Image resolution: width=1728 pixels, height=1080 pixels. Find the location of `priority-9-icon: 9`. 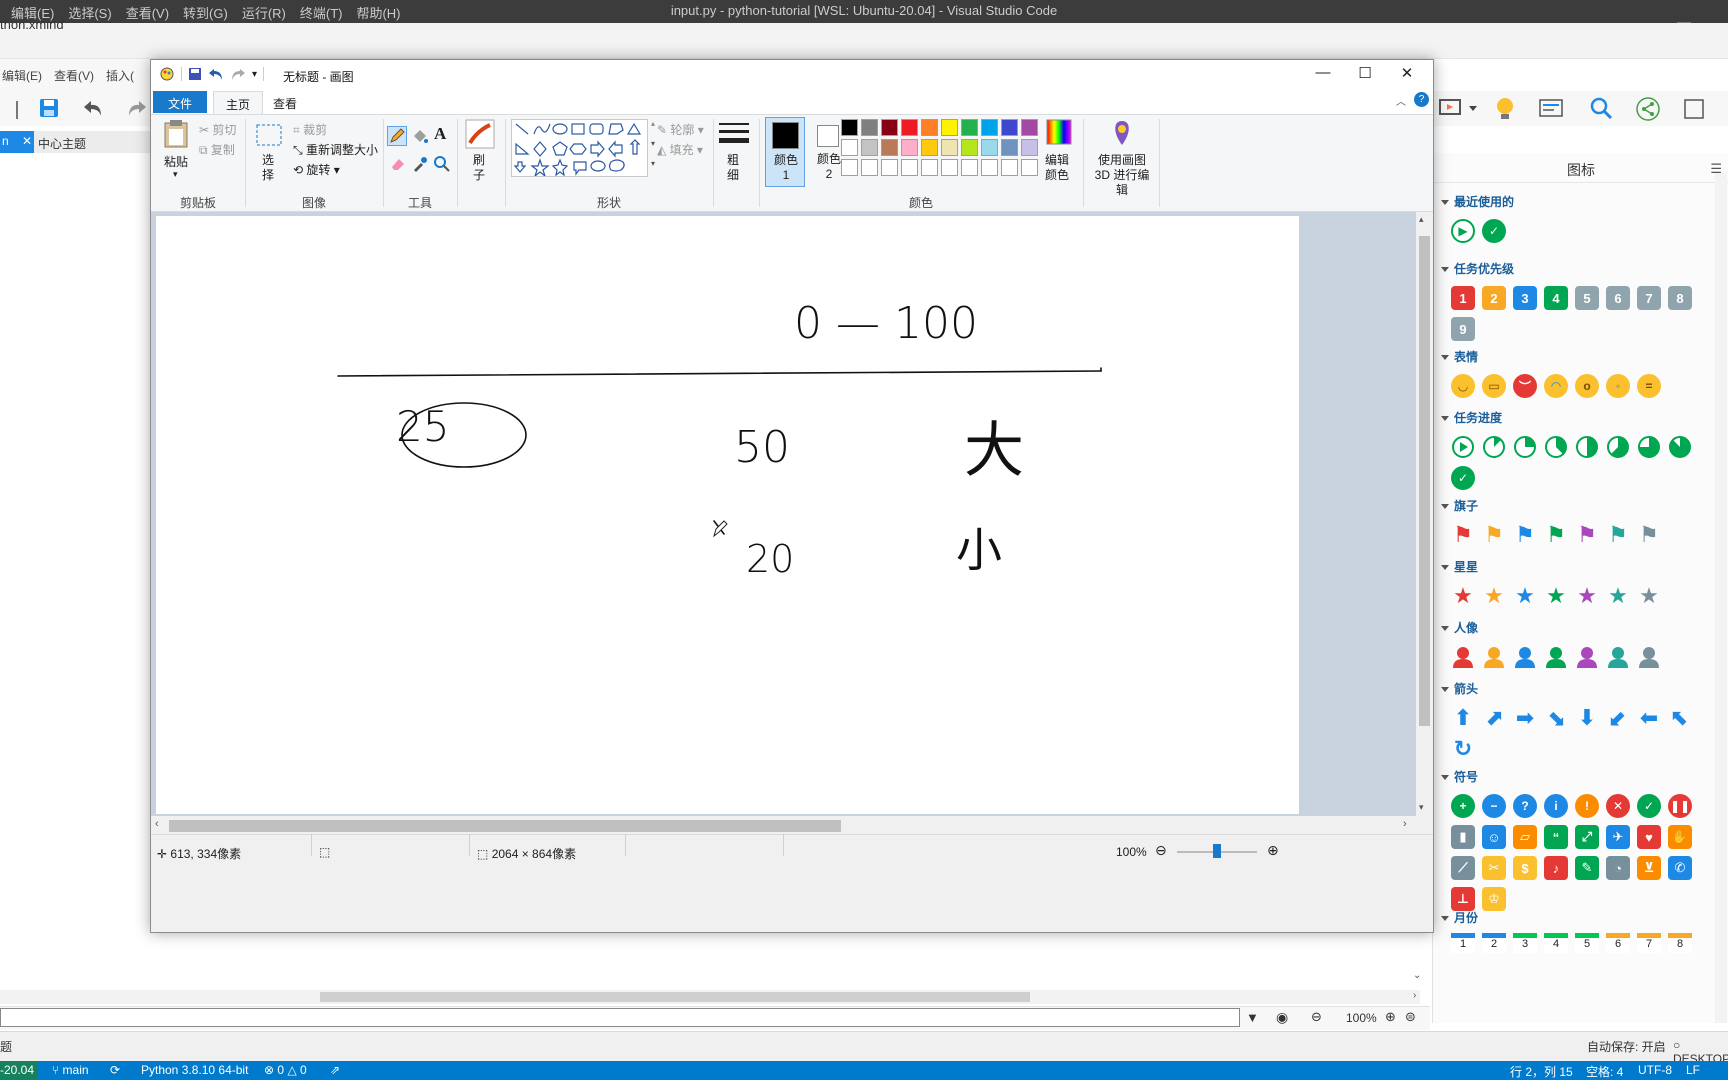

priority-9-icon: 9 is located at coordinates (1463, 329).